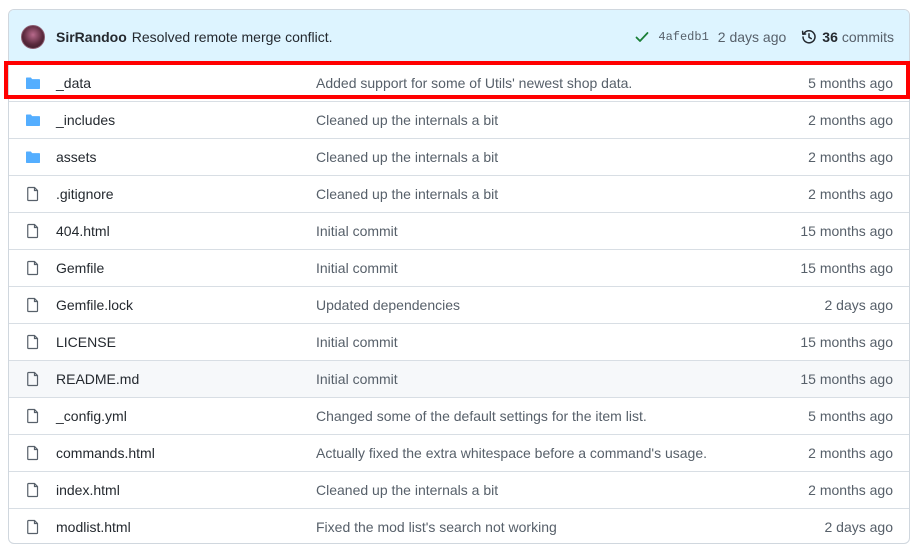 The width and height of the screenshot is (916, 550). What do you see at coordinates (232, 37) in the screenshot?
I see `latest-commit-message: Resolved remote merge conflict.` at bounding box center [232, 37].